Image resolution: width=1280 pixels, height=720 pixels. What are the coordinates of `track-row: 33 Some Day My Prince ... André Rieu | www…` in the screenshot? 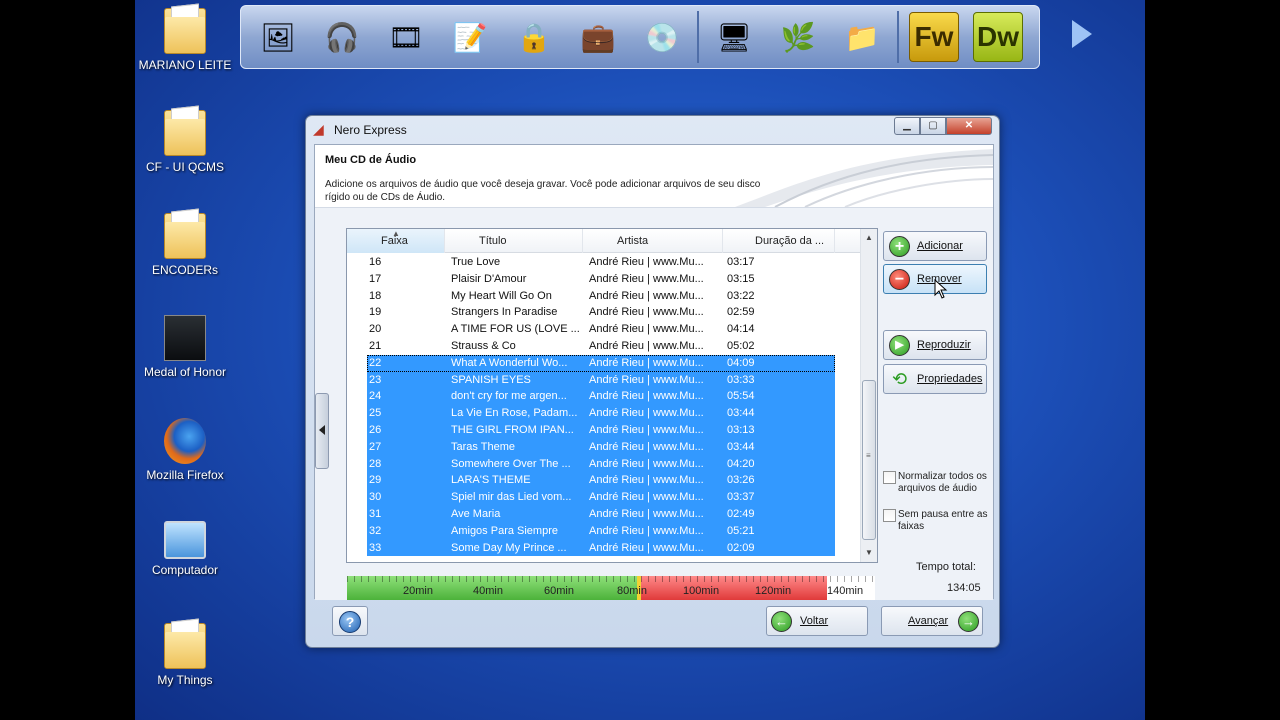 It's located at (601, 548).